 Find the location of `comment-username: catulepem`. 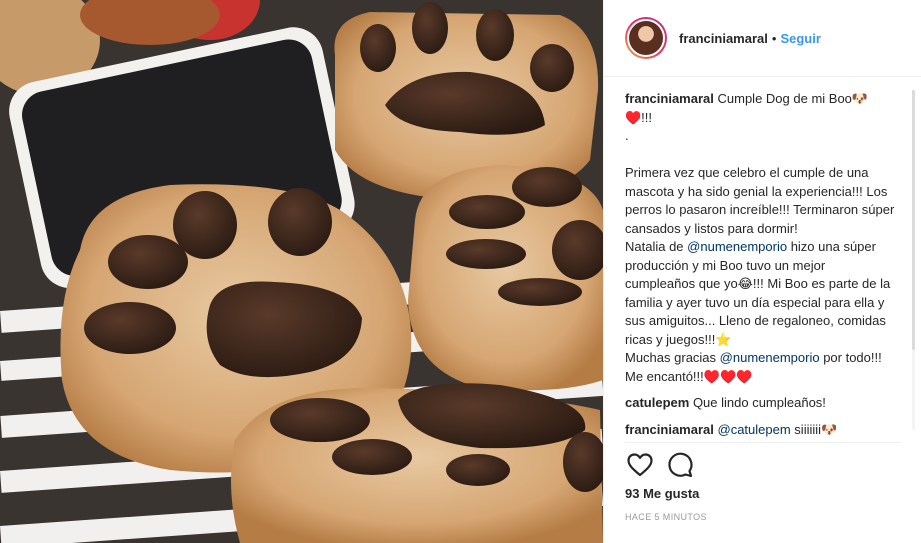

comment-username: catulepem is located at coordinates (657, 402).